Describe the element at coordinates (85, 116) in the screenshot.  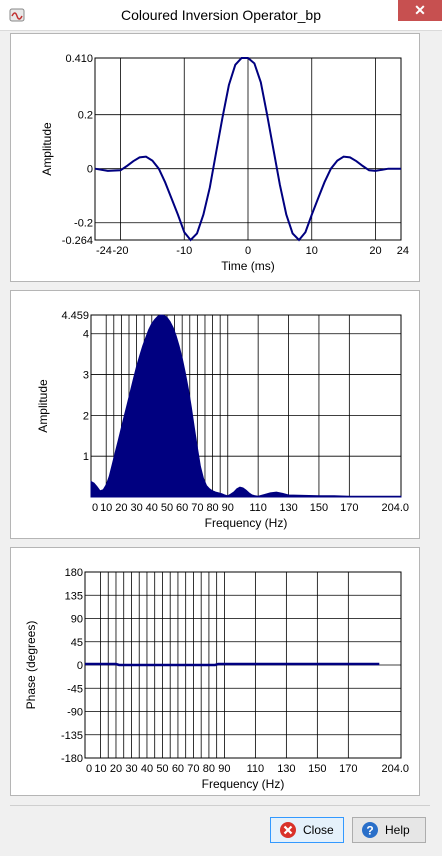
I see `y-tick-label: 0.2` at that location.